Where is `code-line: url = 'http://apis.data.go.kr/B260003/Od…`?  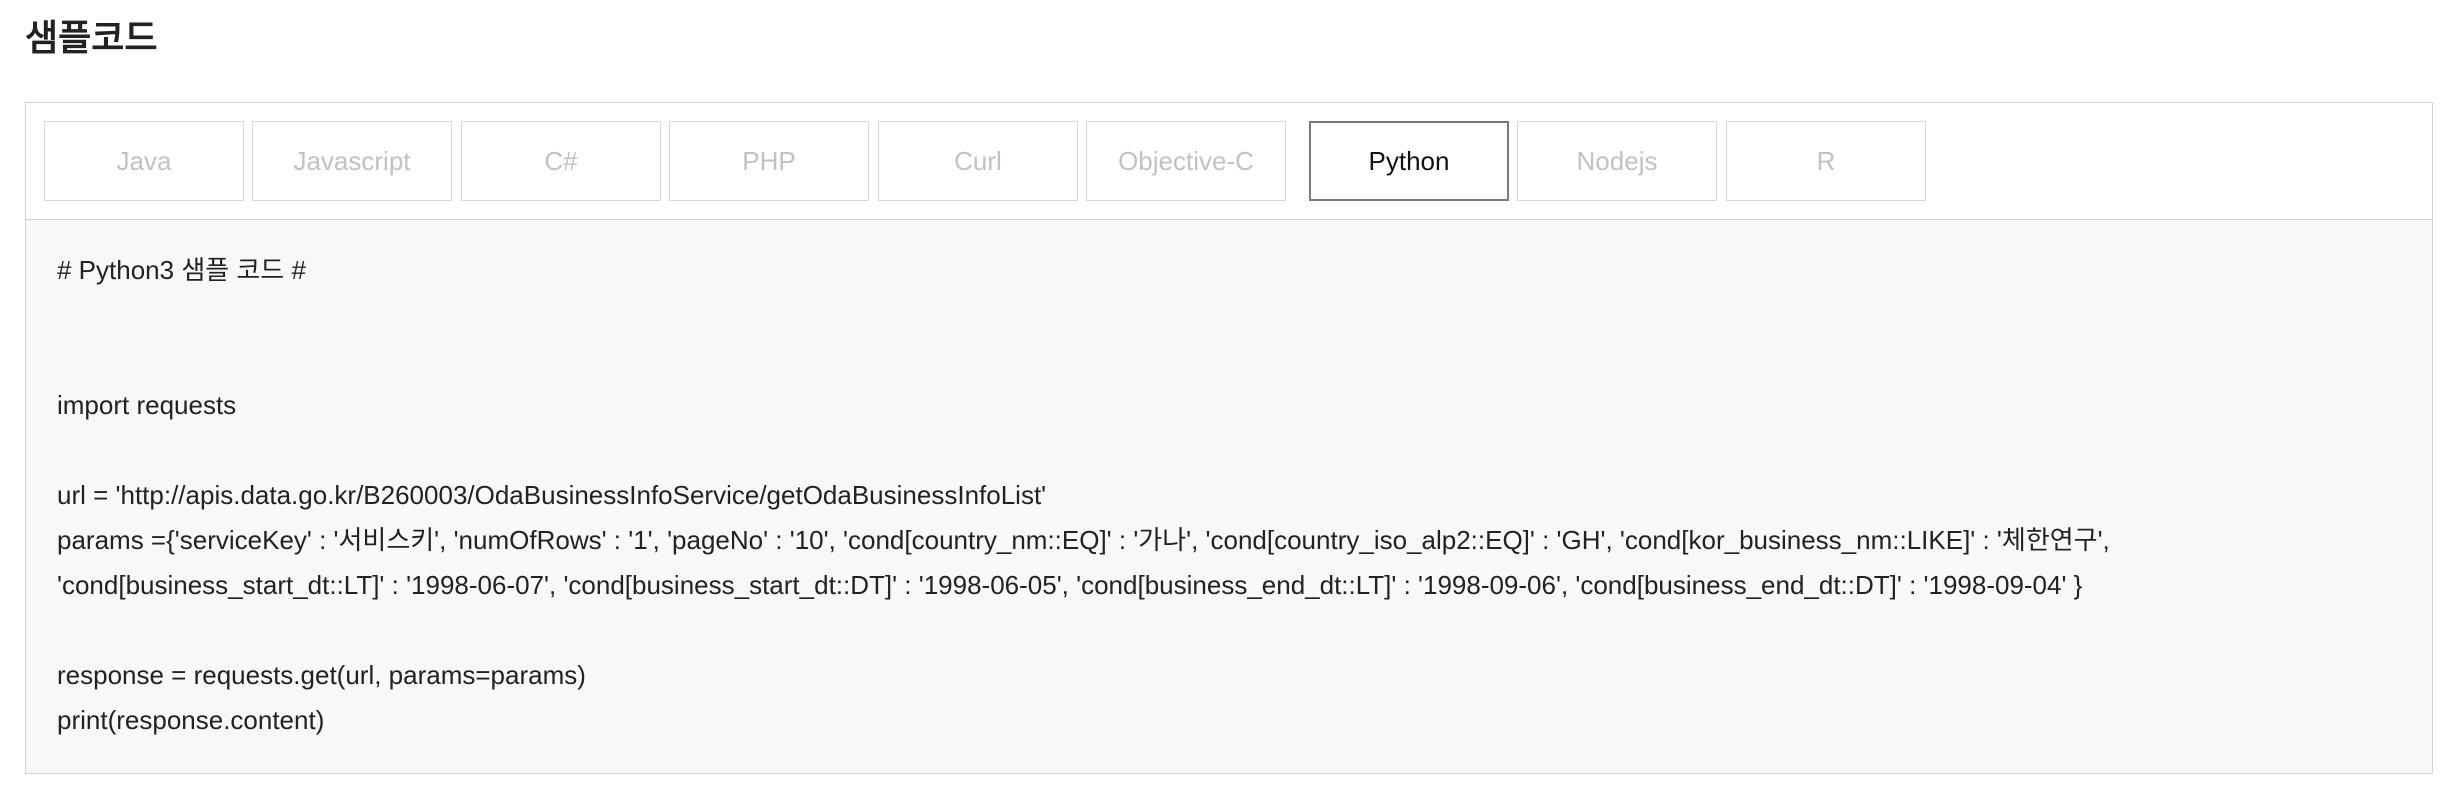
code-line: url = 'http://apis.data.go.kr/B260003/Od… is located at coordinates (552, 495).